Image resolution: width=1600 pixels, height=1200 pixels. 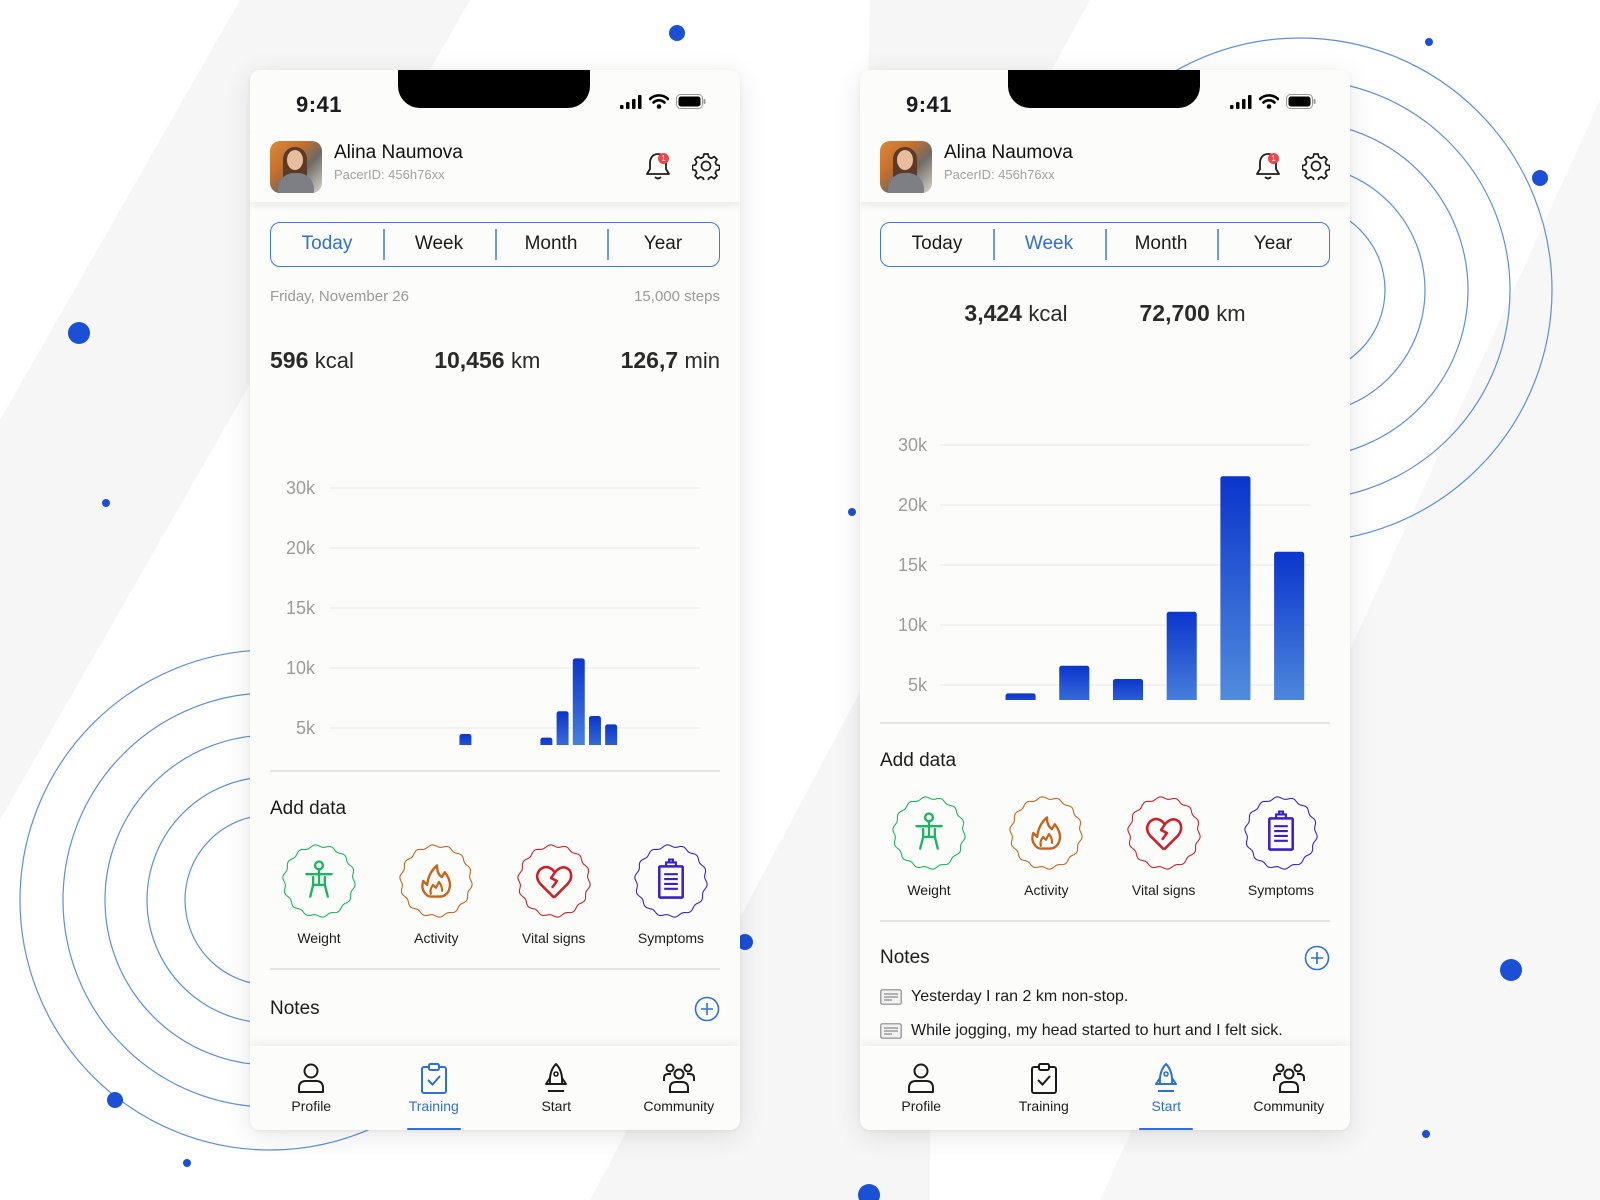 I want to click on stat-kcal: 596 kcal, so click(x=312, y=360).